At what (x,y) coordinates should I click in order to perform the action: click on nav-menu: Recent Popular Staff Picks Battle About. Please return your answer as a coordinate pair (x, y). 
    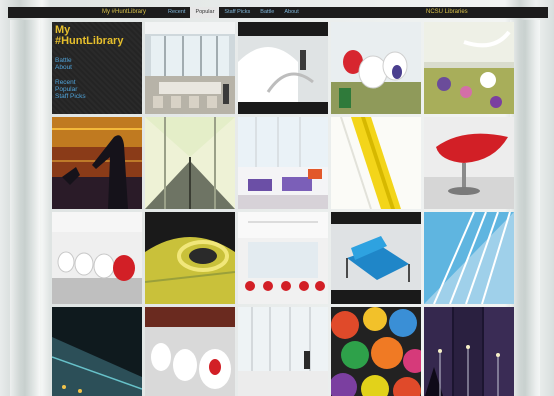
    Looking at the image, I should click on (233, 12).